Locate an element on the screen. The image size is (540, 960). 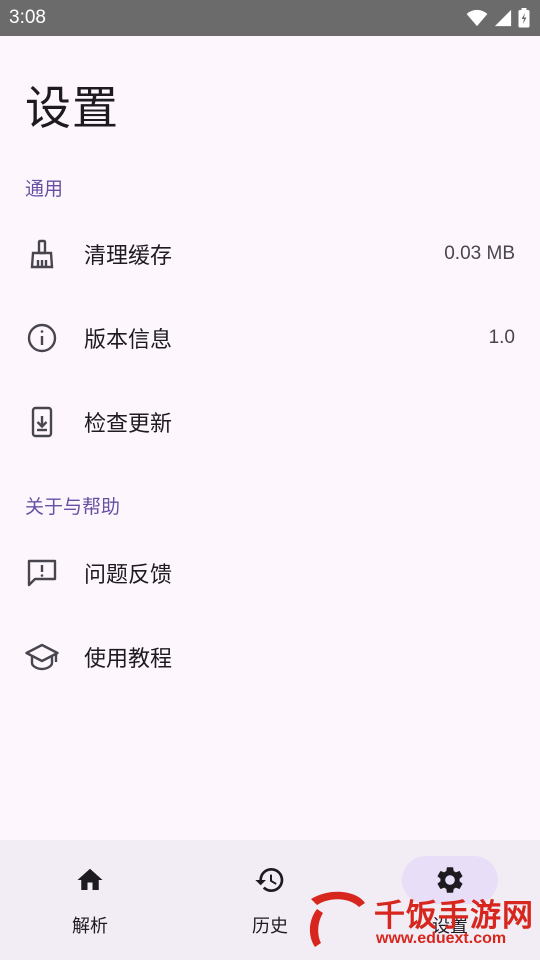
phone-download-icon is located at coordinates (42, 422).